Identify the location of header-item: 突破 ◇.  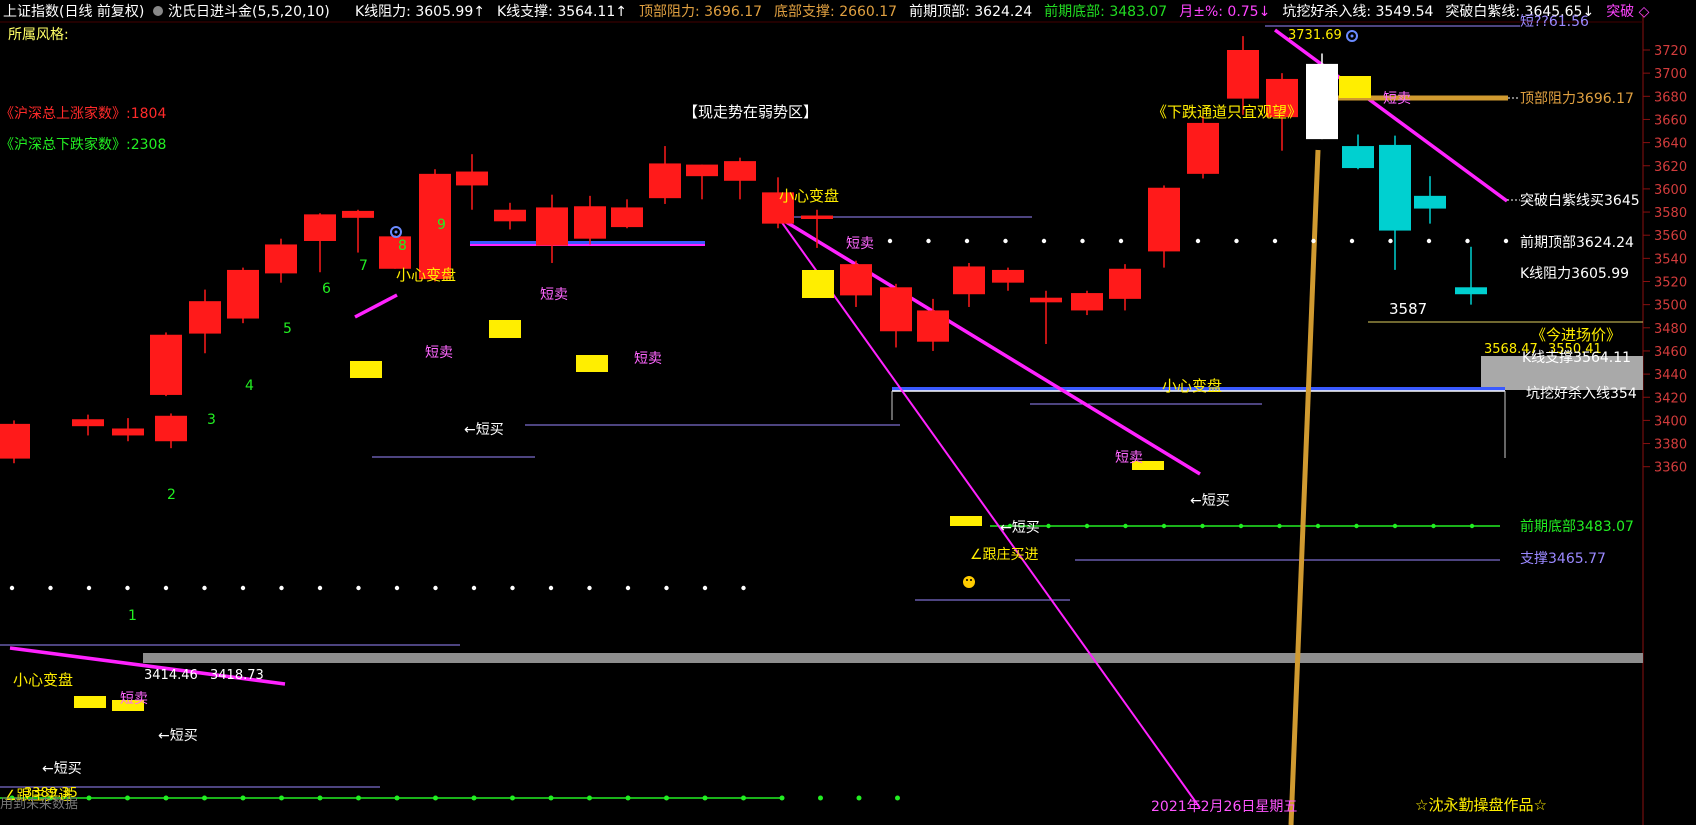
(1627, 12).